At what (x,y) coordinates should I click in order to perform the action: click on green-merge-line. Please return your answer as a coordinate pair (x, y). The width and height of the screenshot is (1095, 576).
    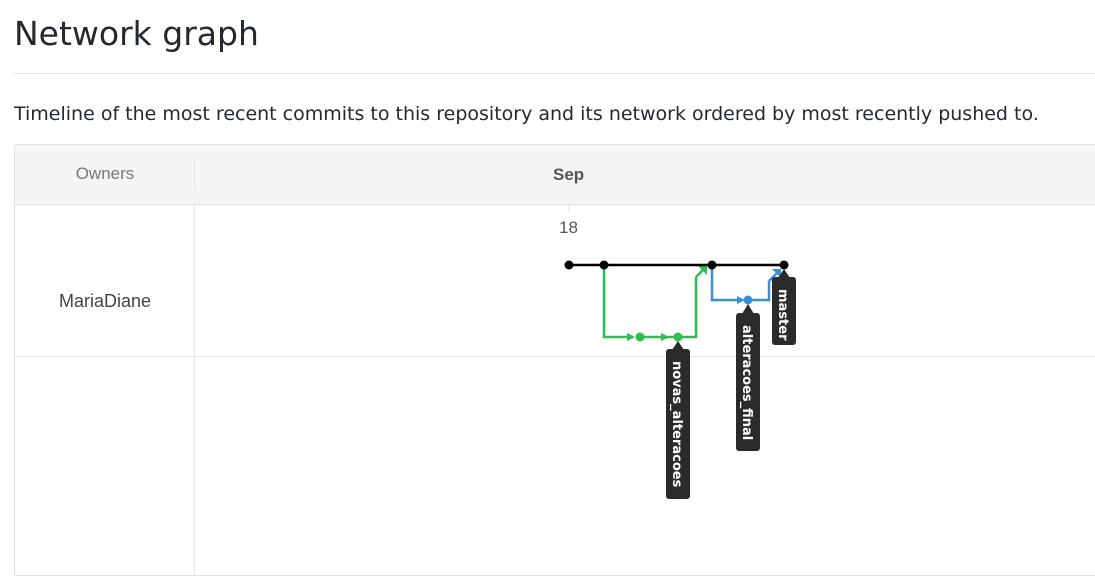
    Looking at the image, I should click on (688, 308).